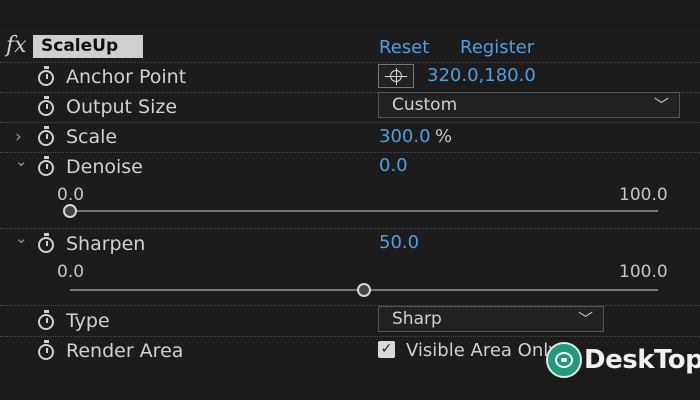 The height and width of the screenshot is (400, 700). I want to click on sharpen-min-label: 0.0, so click(71, 272).